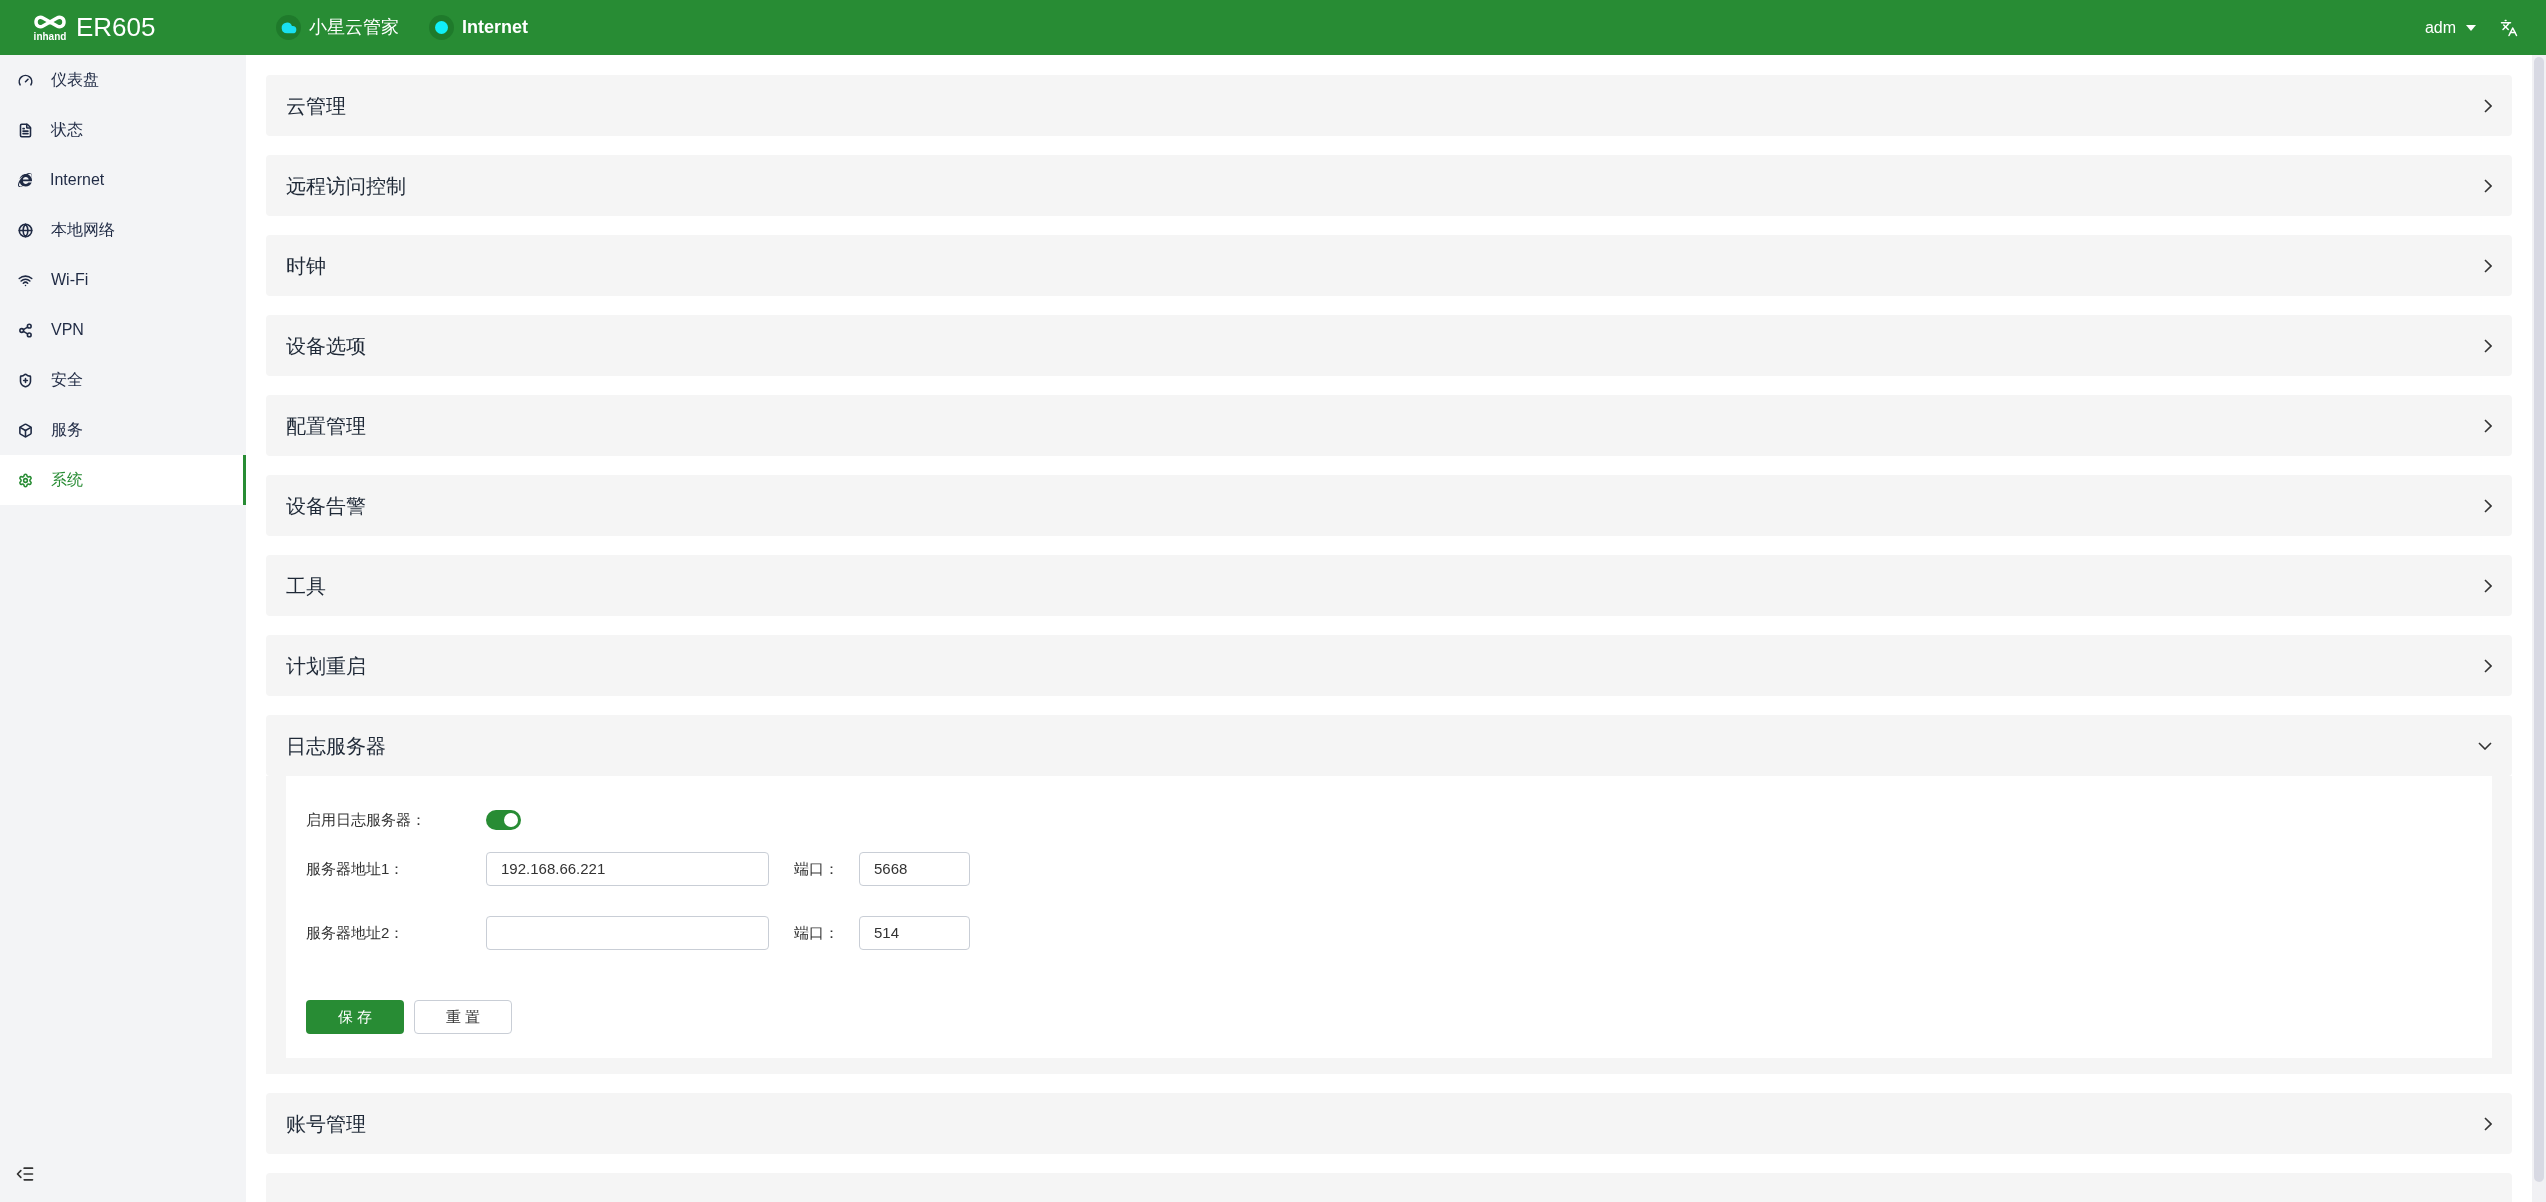 This screenshot has width=2546, height=1202. Describe the element at coordinates (123, 330) in the screenshot. I see `sidebar-item: VPN` at that location.